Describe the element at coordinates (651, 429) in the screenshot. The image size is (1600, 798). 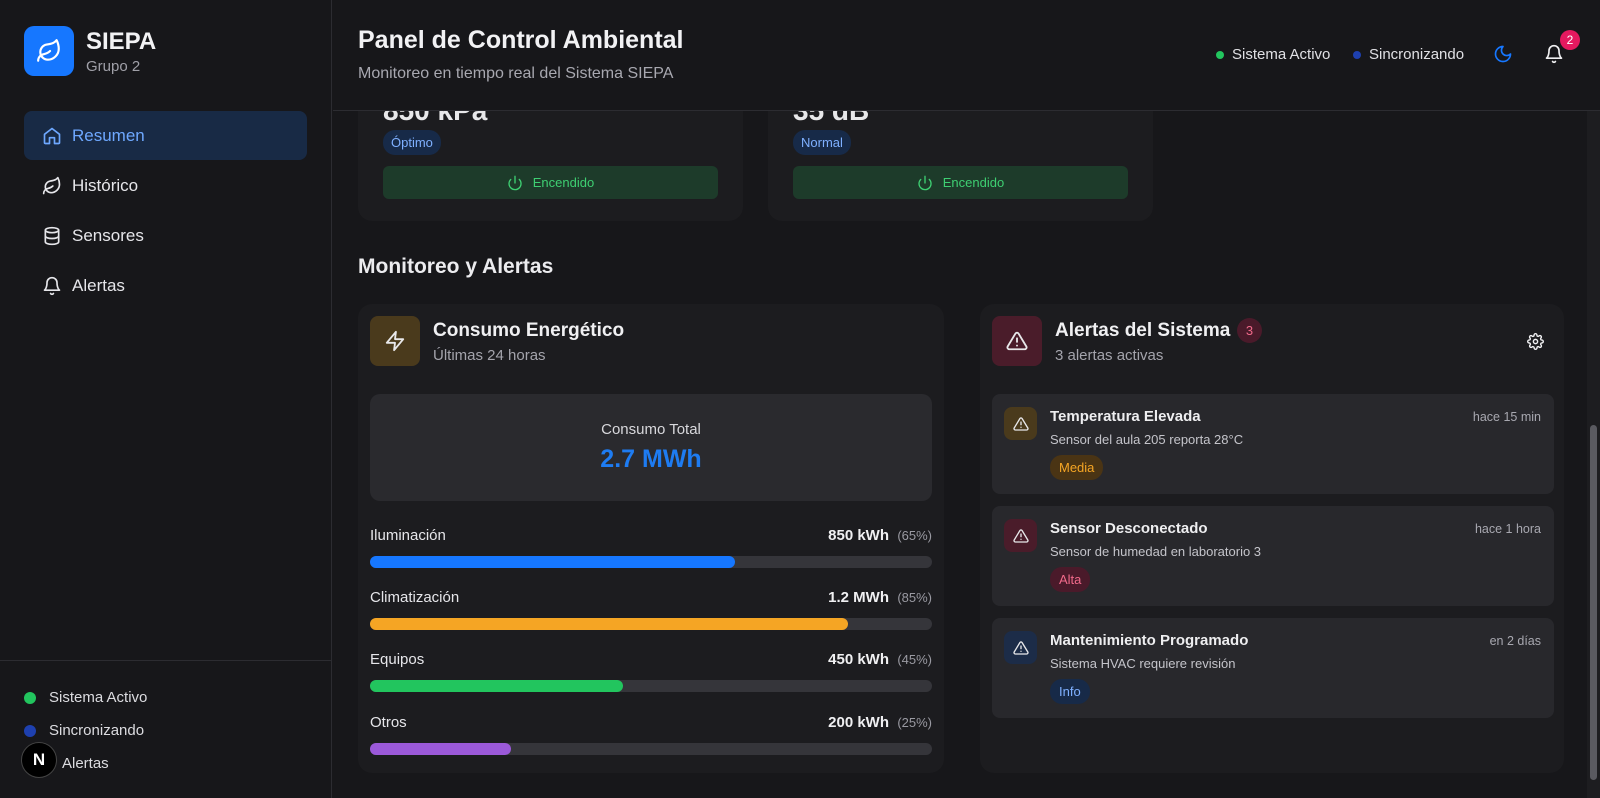
I see `total-label: Consumo Total` at that location.